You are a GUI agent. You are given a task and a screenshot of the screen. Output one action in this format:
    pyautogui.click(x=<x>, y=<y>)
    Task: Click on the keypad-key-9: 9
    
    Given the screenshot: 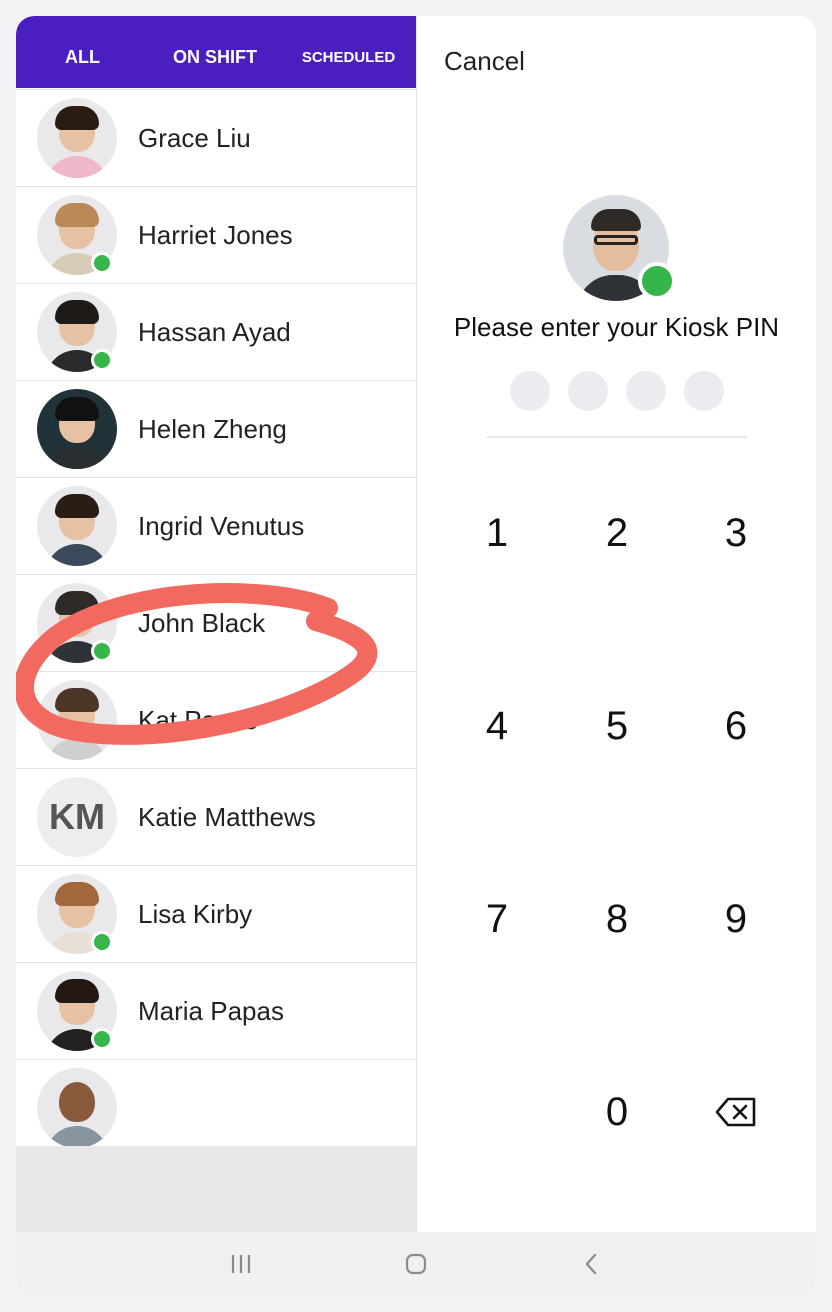 What is the action you would take?
    pyautogui.click(x=736, y=919)
    